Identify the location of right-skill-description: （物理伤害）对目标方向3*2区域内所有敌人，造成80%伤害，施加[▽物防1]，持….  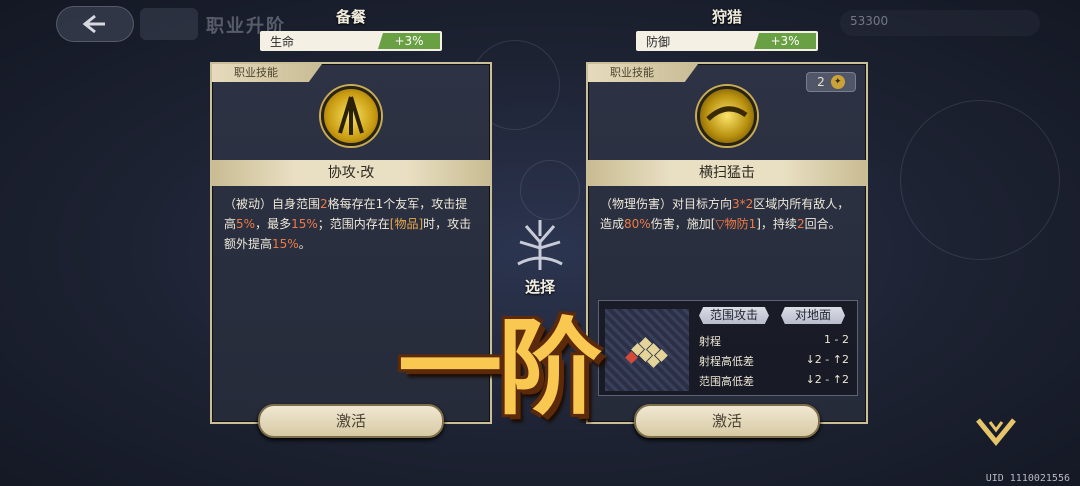
(725, 214).